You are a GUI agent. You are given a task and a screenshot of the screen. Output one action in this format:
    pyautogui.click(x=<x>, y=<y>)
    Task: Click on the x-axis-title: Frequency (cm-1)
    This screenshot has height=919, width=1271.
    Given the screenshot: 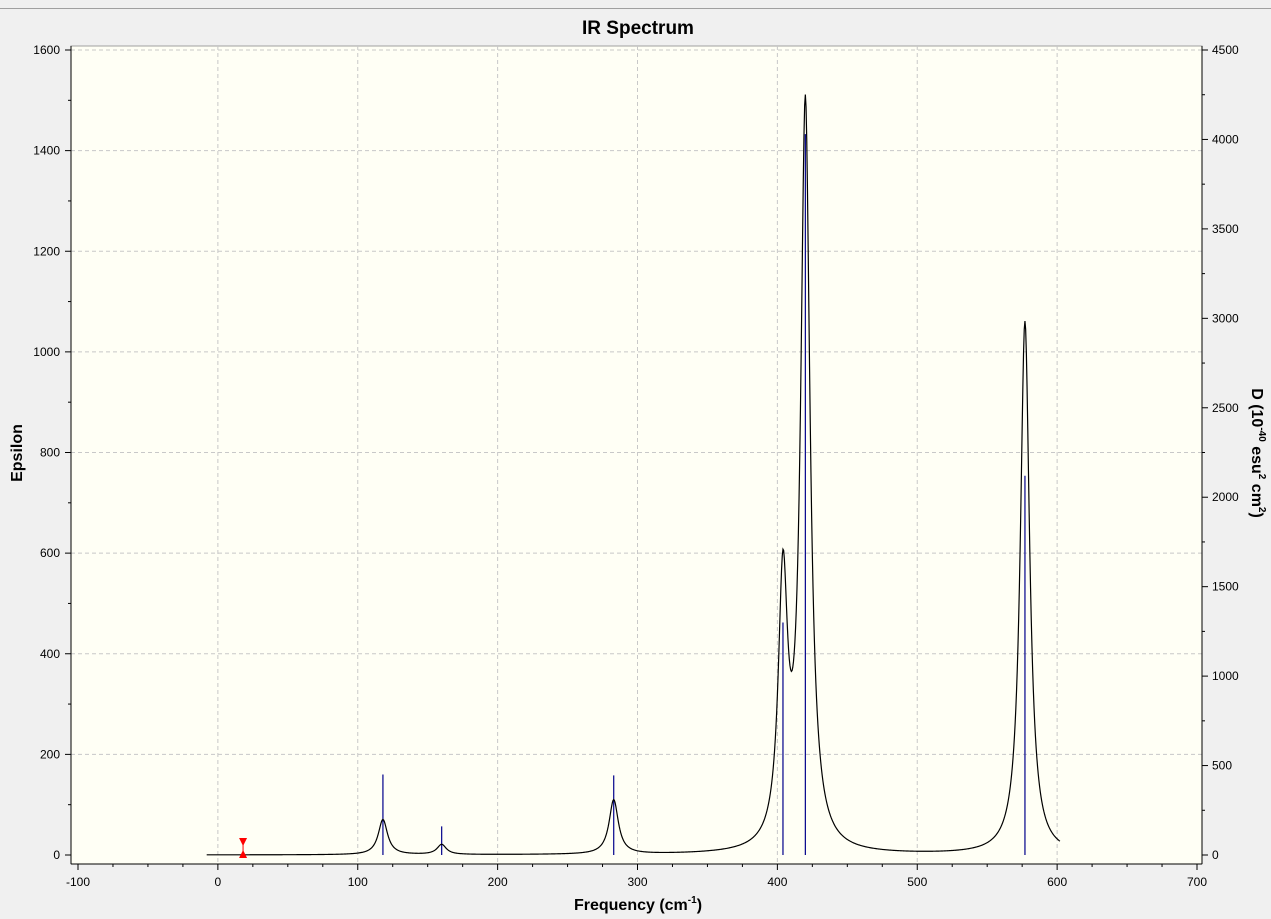 What is the action you would take?
    pyautogui.click(x=638, y=904)
    